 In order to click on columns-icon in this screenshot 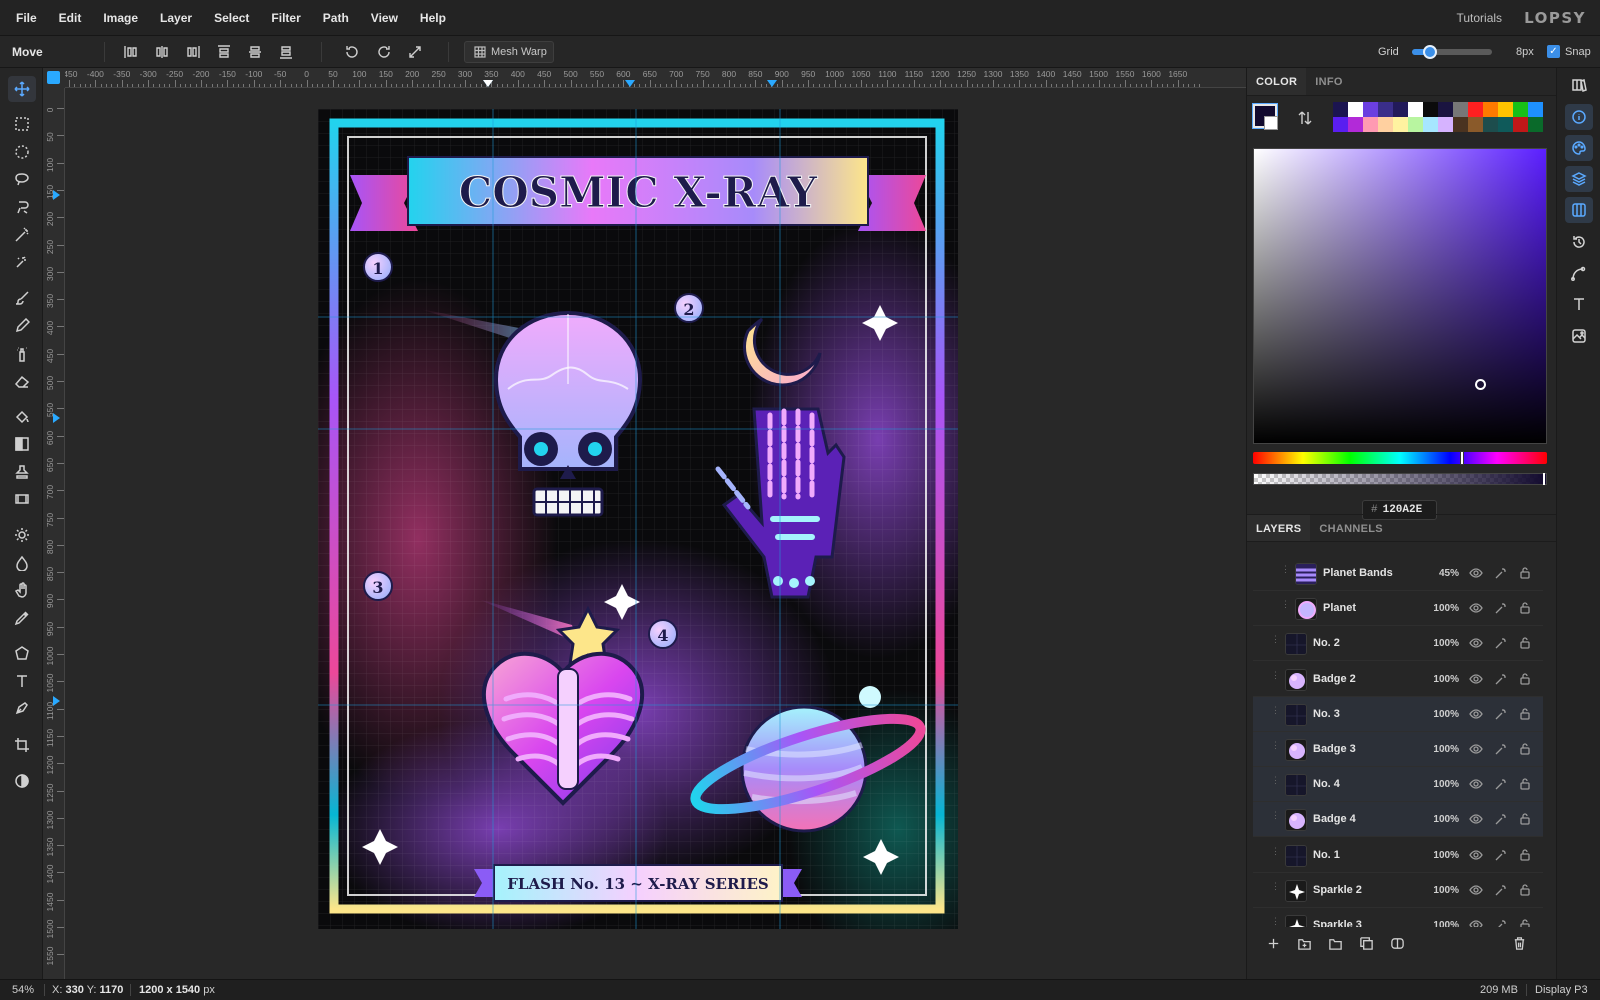, I will do `click(1579, 210)`.